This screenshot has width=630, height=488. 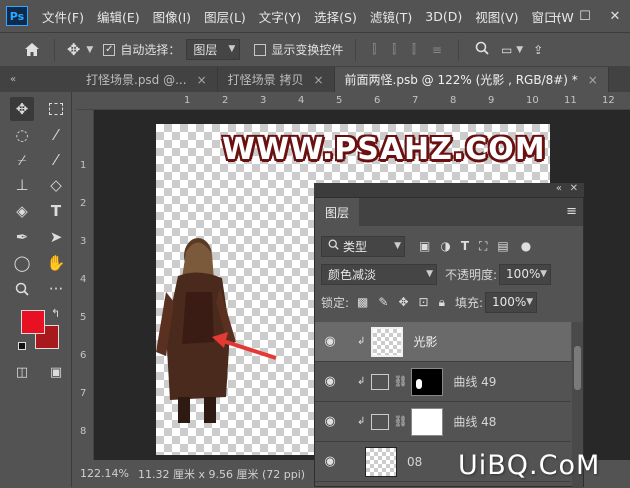 What do you see at coordinates (56, 211) in the screenshot?
I see `type-tool-icon: T` at bounding box center [56, 211].